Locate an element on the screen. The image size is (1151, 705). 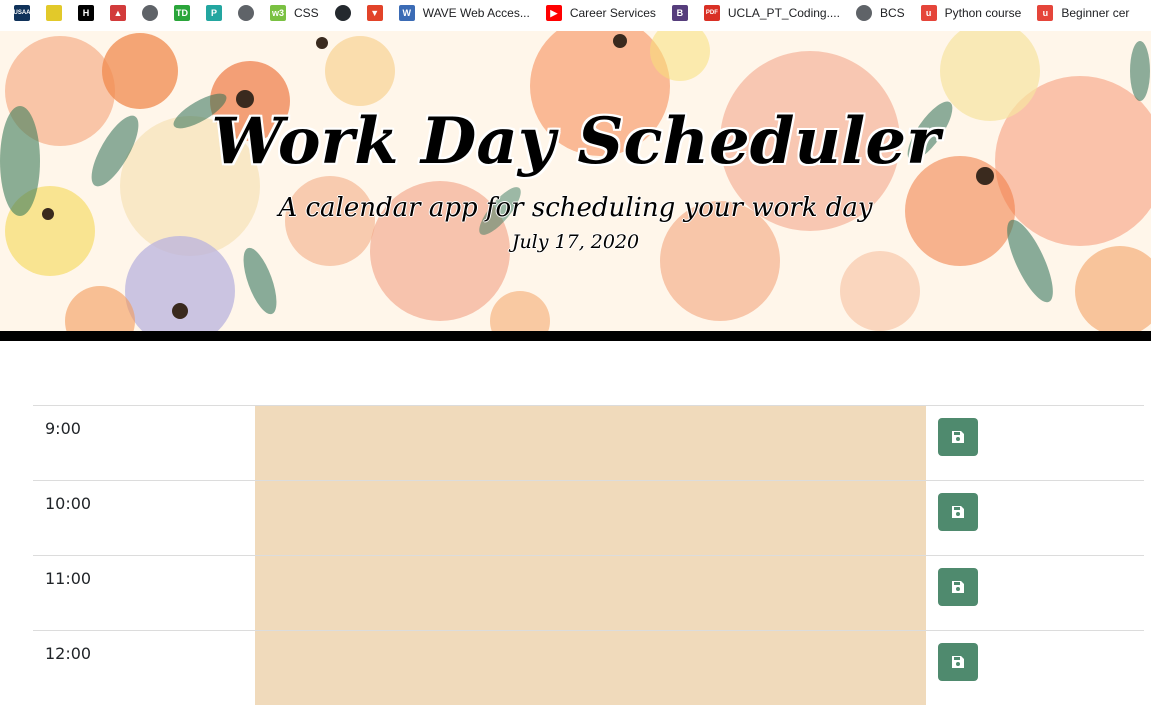
bookmark-item: USAA is located at coordinates (22, 13).